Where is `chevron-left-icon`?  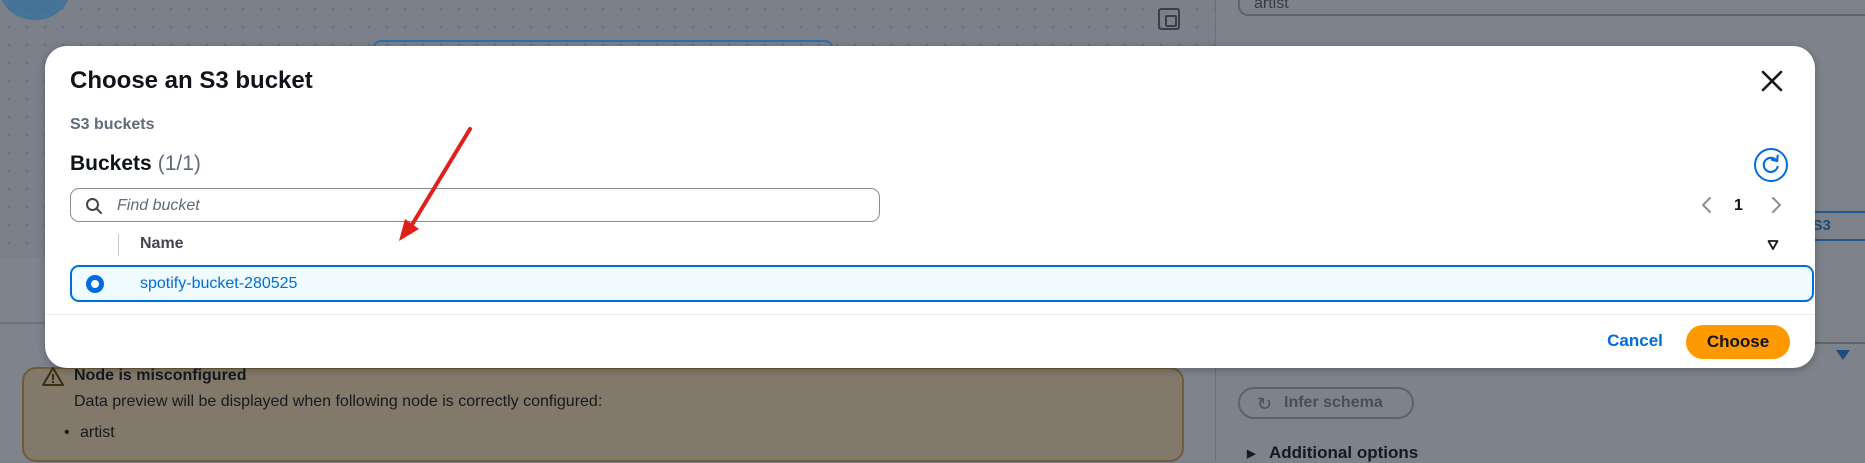 chevron-left-icon is located at coordinates (1707, 205).